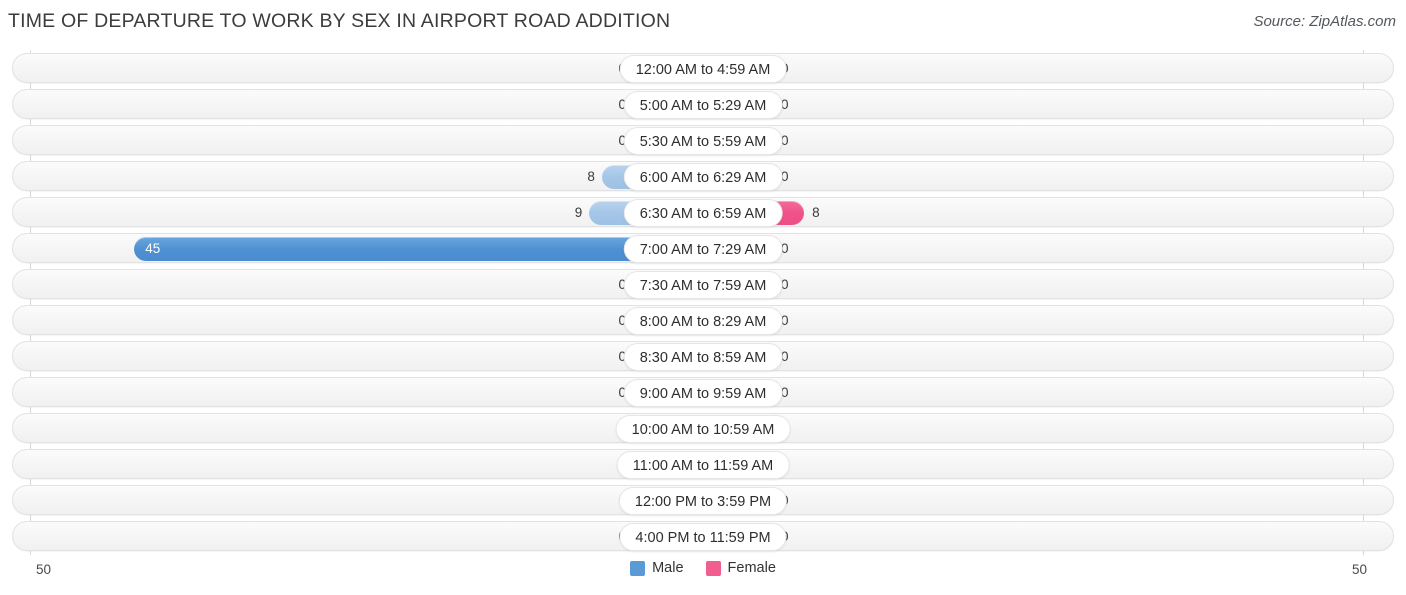  I want to click on table-row: 0012:00 AM to 4:59 AM, so click(703, 68).